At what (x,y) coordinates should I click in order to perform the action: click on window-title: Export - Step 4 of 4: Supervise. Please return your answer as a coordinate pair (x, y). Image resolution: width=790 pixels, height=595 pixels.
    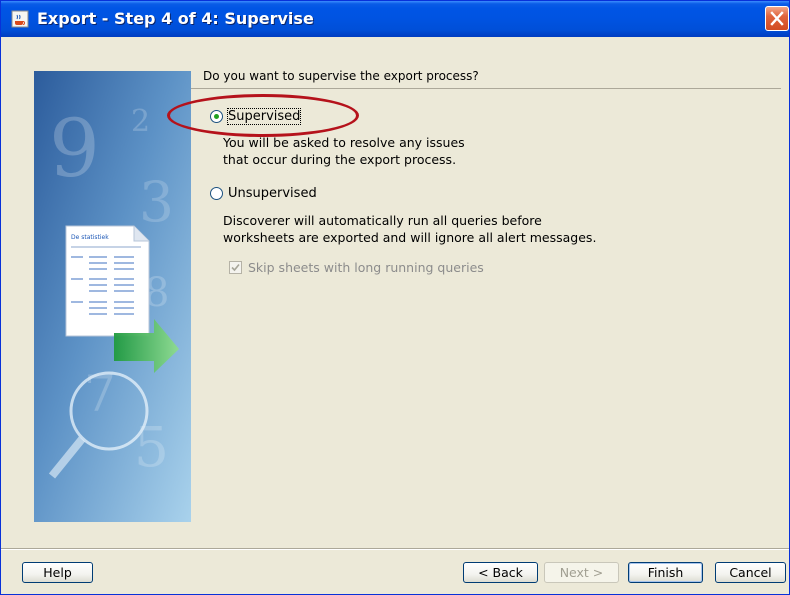
    Looking at the image, I should click on (175, 18).